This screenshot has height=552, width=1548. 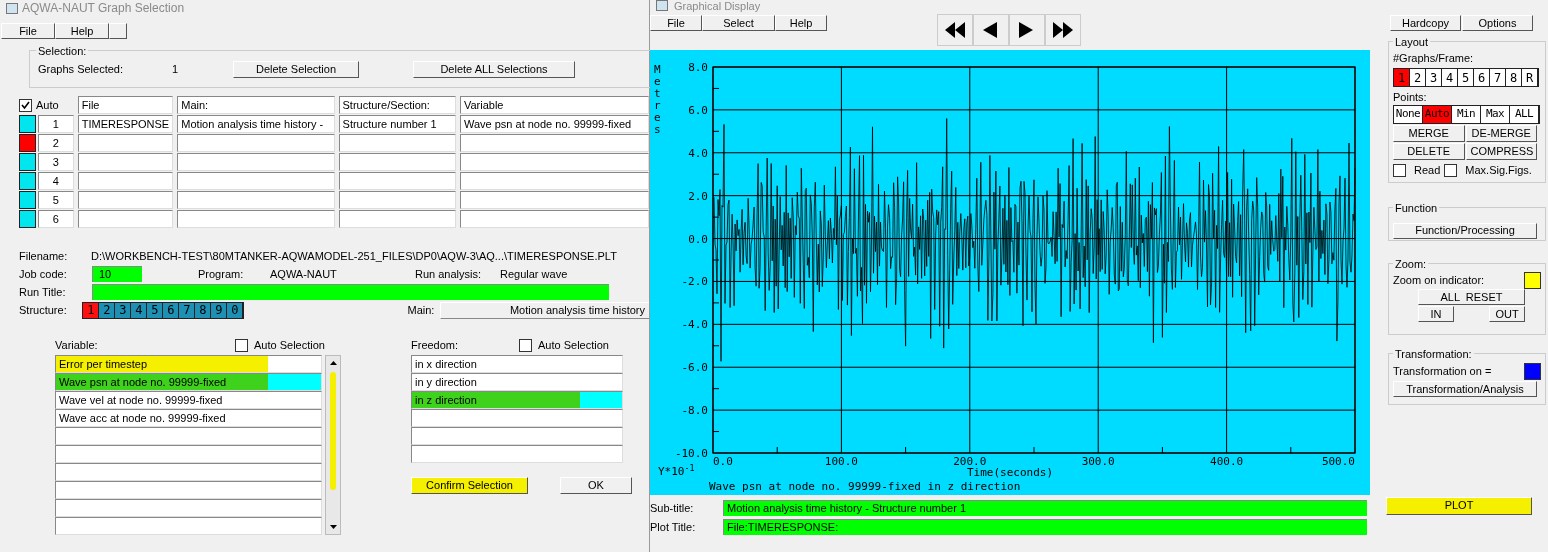 I want to click on tick-label: 300.0, so click(x=1098, y=461).